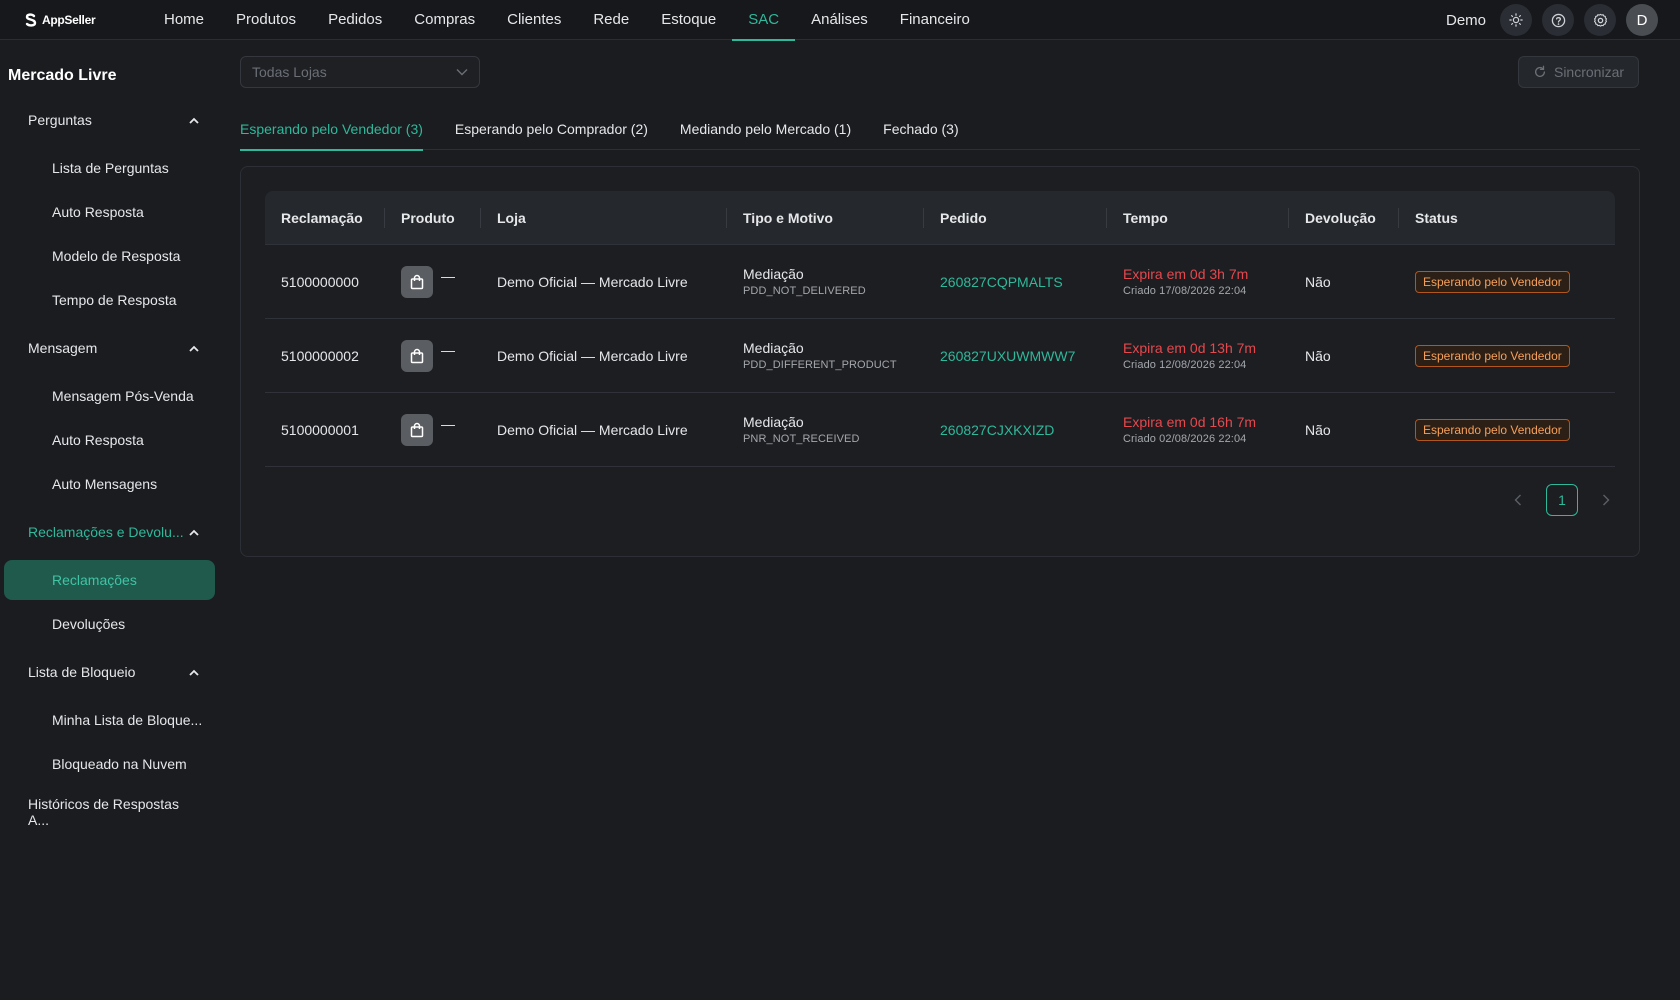  Describe the element at coordinates (997, 430) in the screenshot. I see `order-link: 260827CJXKXIZD` at that location.